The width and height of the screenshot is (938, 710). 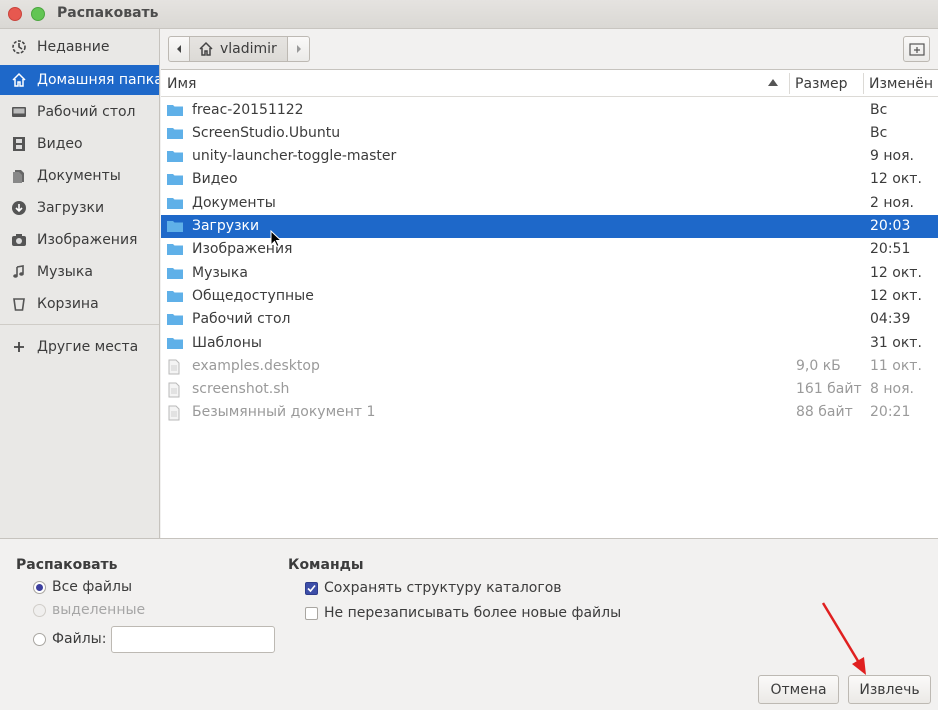 What do you see at coordinates (227, 342) in the screenshot?
I see `file-name: Шаблоны` at bounding box center [227, 342].